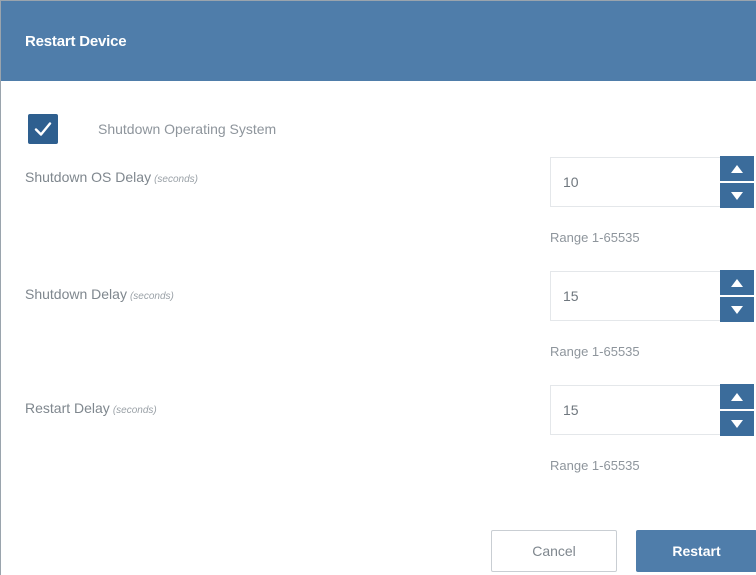 The height and width of the screenshot is (575, 756). What do you see at coordinates (554, 551) in the screenshot?
I see `cancel-button: Cancel` at bounding box center [554, 551].